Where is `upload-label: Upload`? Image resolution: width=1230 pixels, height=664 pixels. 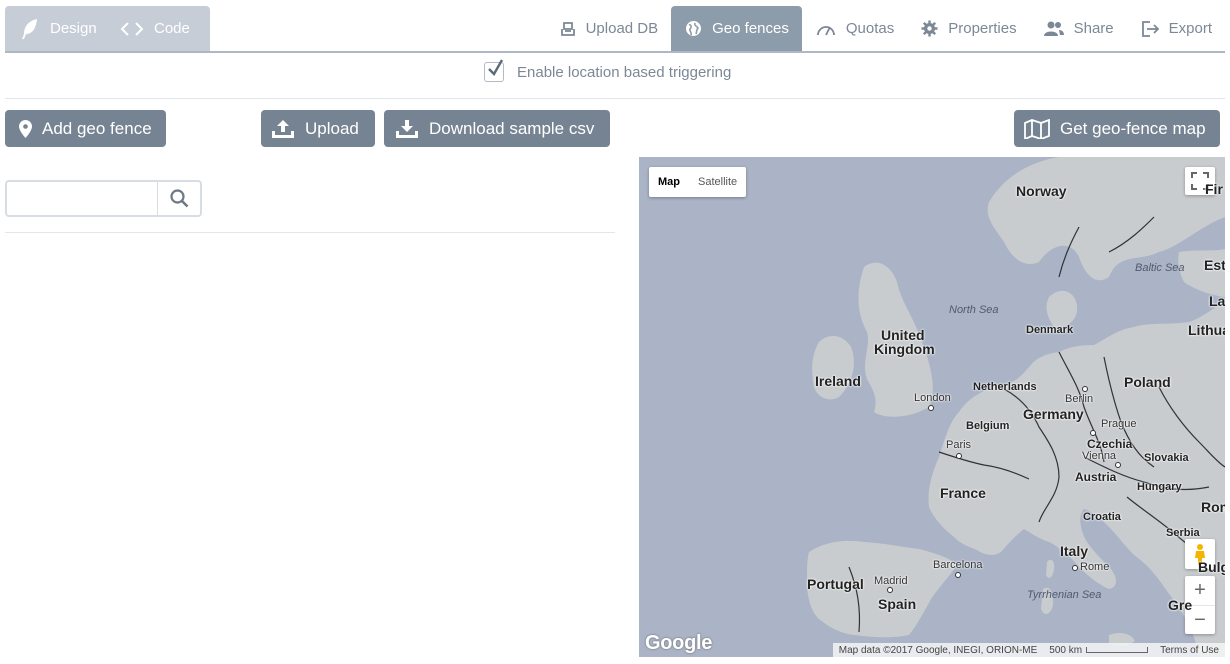
upload-label: Upload is located at coordinates (332, 128).